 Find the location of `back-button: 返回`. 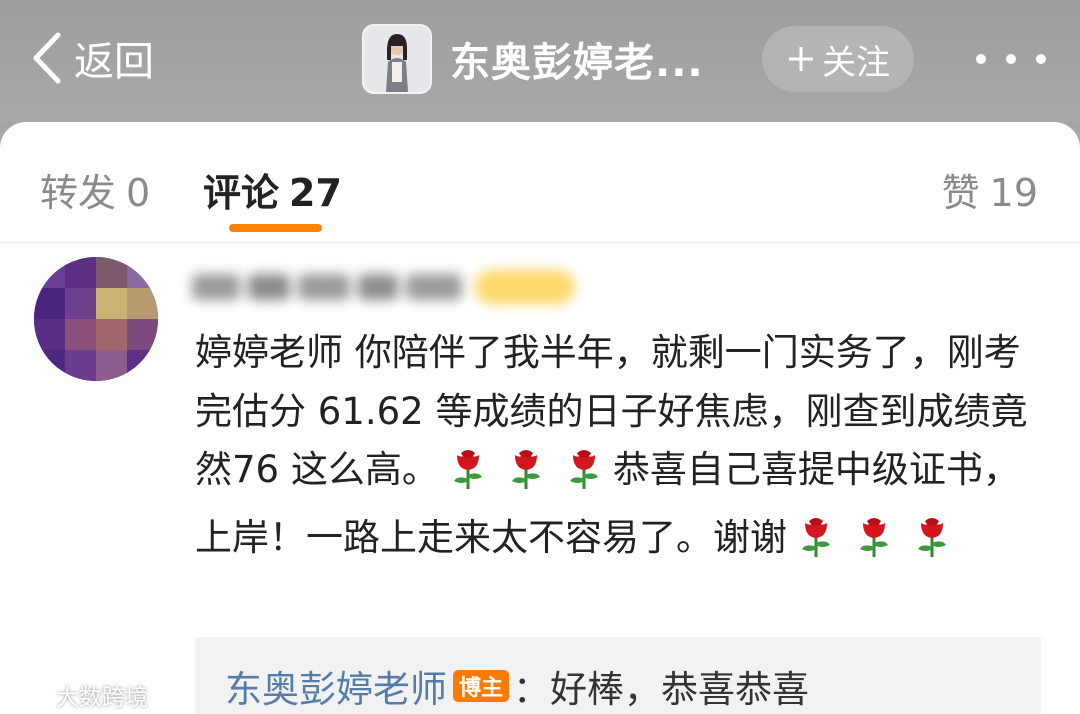

back-button: 返回 is located at coordinates (92, 58).